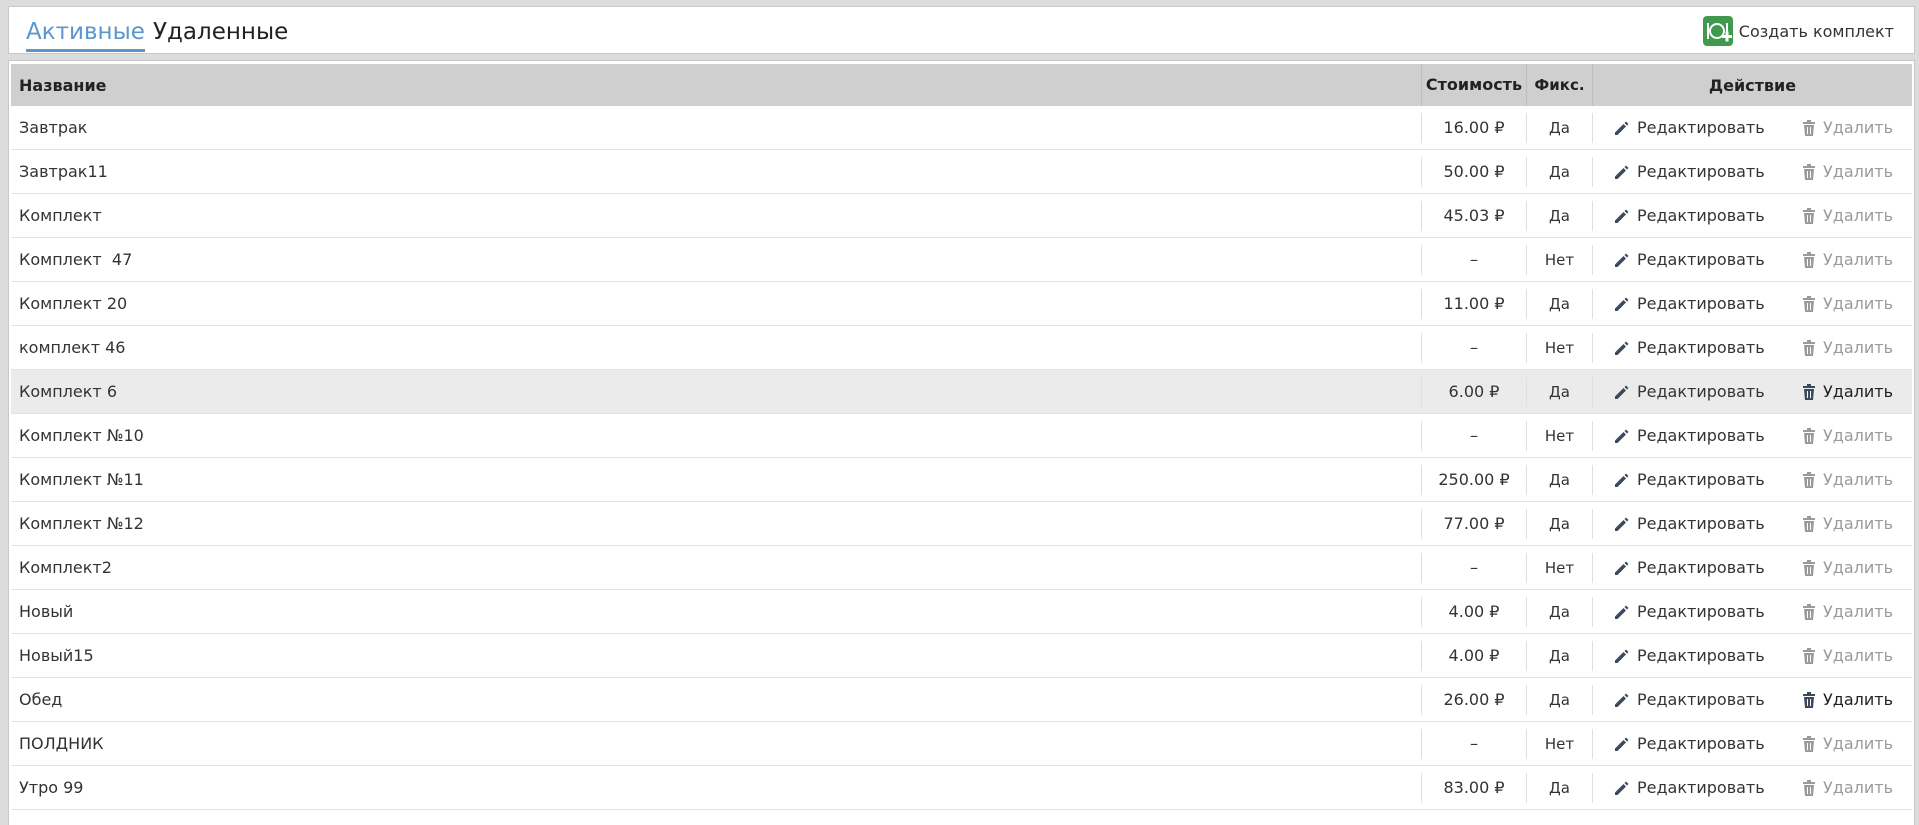  Describe the element at coordinates (961, 128) in the screenshot. I see `table-row: Завтрак 16.00 ₽ Да Редактировать Удалить` at that location.